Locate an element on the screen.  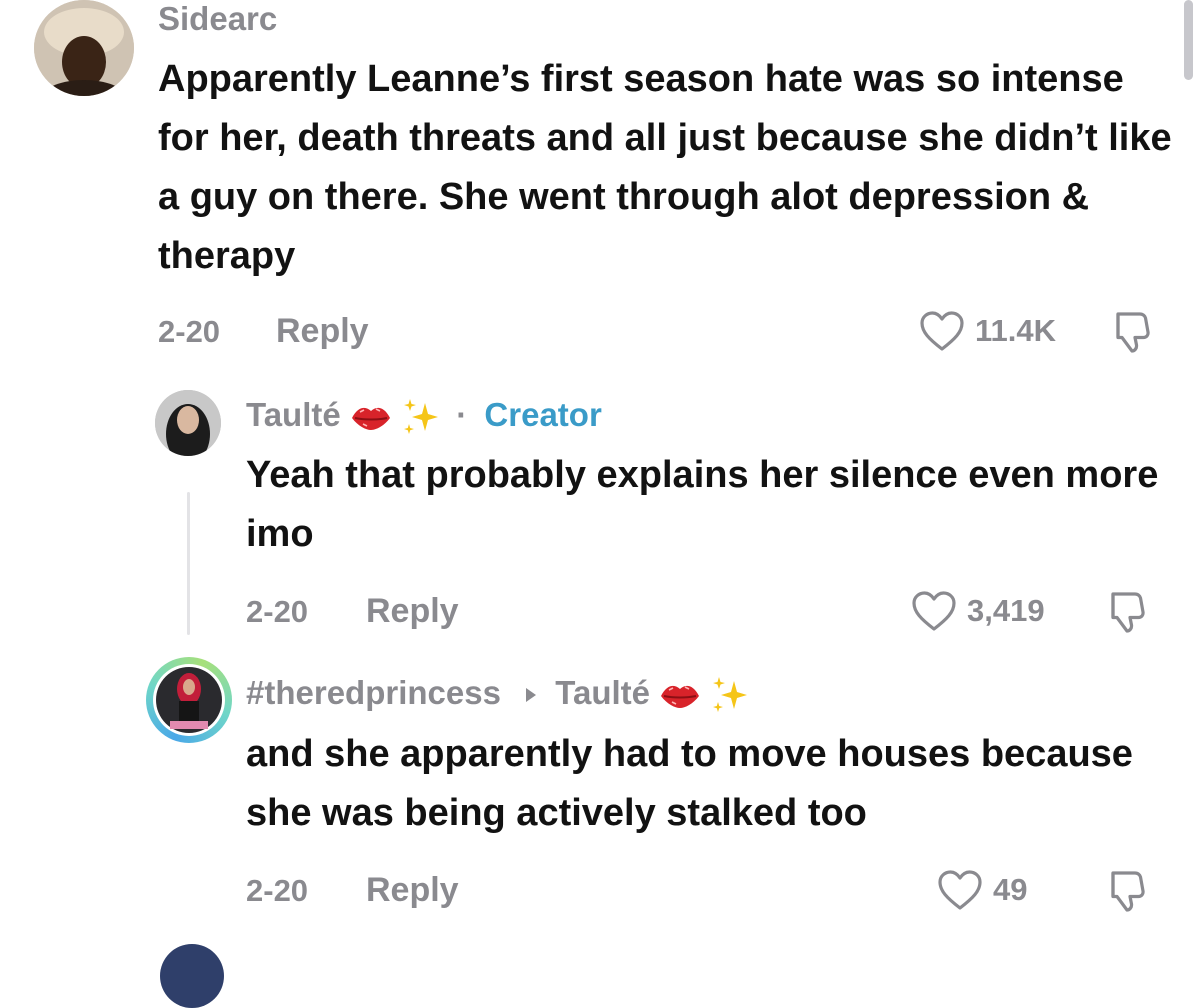
comment-username: Sidearc is located at coordinates (217, 19).